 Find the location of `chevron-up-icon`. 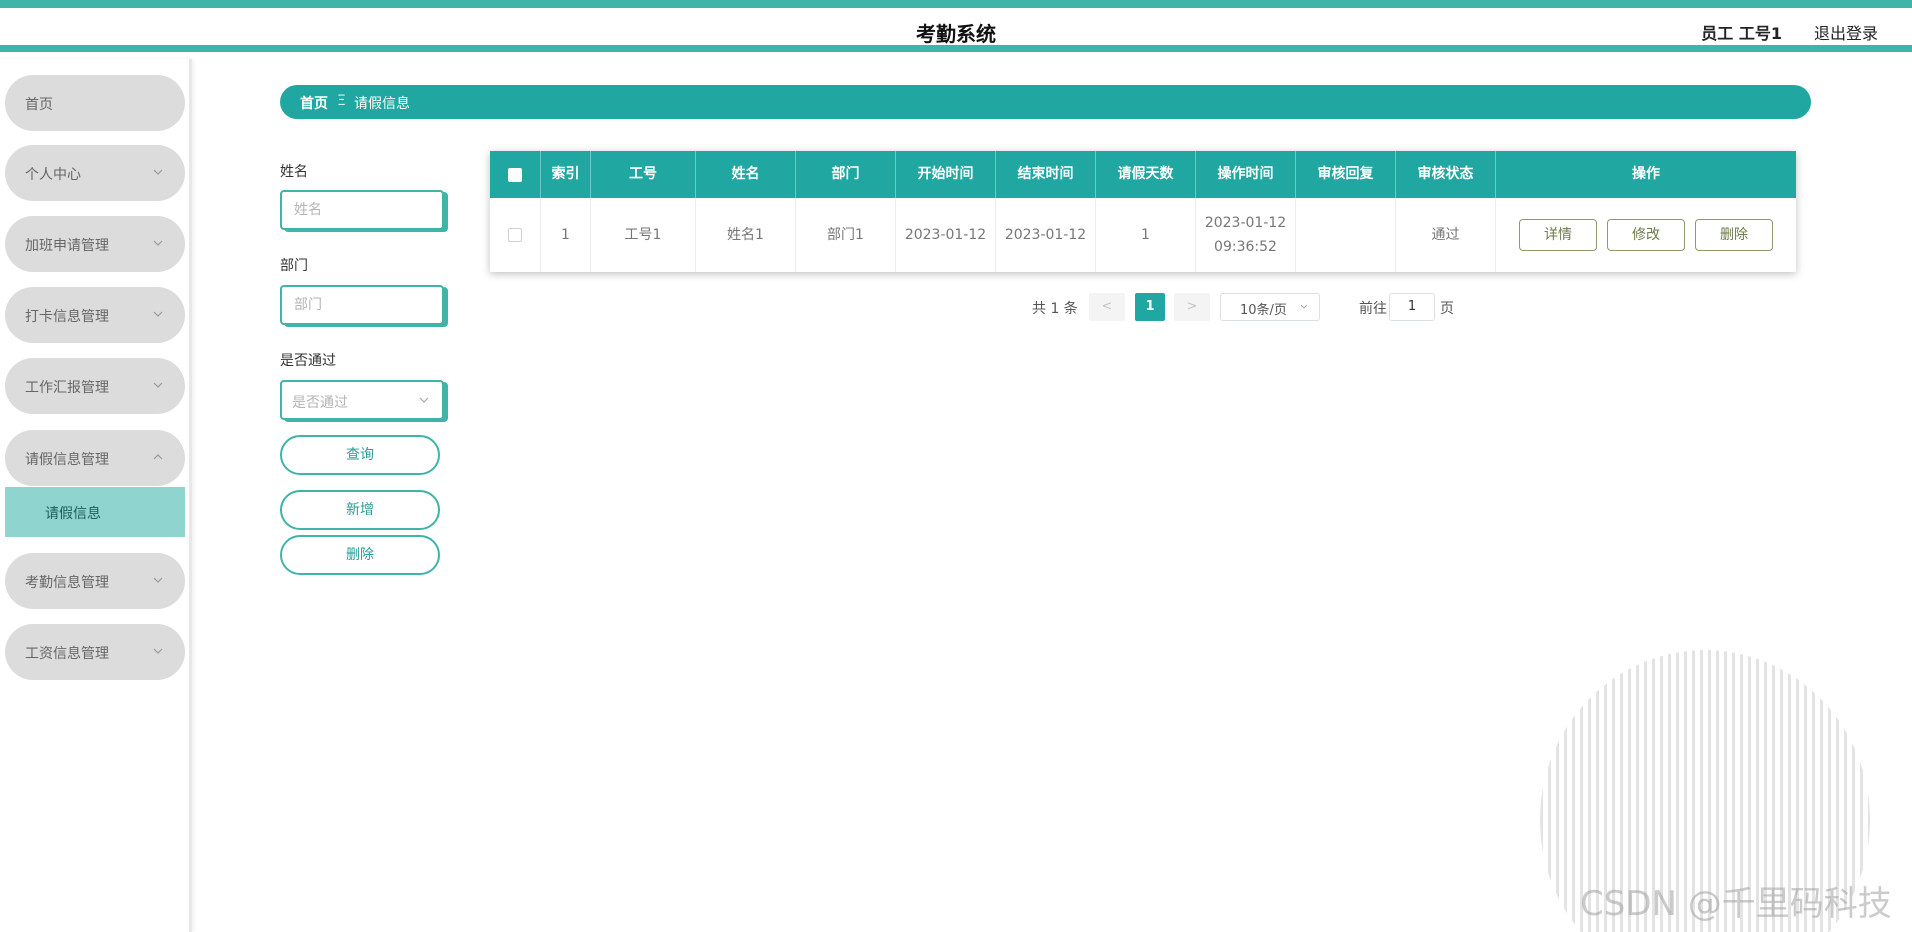

chevron-up-icon is located at coordinates (158, 457).